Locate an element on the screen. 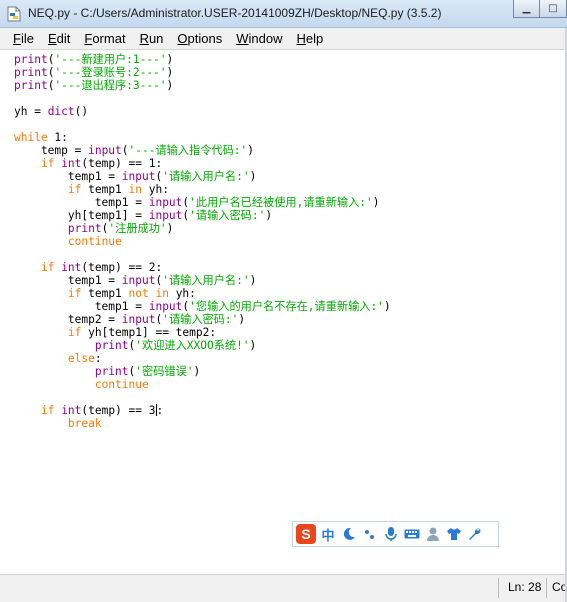 This screenshot has width=567, height=602. code-line: if int(temp) == 3: is located at coordinates (202, 410).